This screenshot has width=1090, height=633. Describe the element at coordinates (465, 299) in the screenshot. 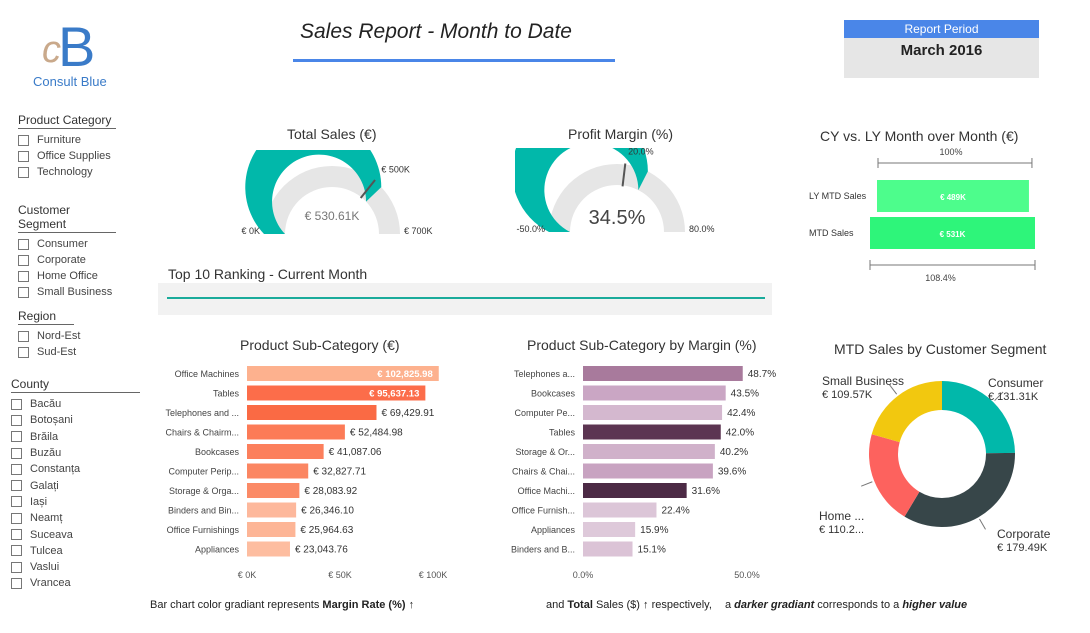

I see `ranking-header-box` at that location.